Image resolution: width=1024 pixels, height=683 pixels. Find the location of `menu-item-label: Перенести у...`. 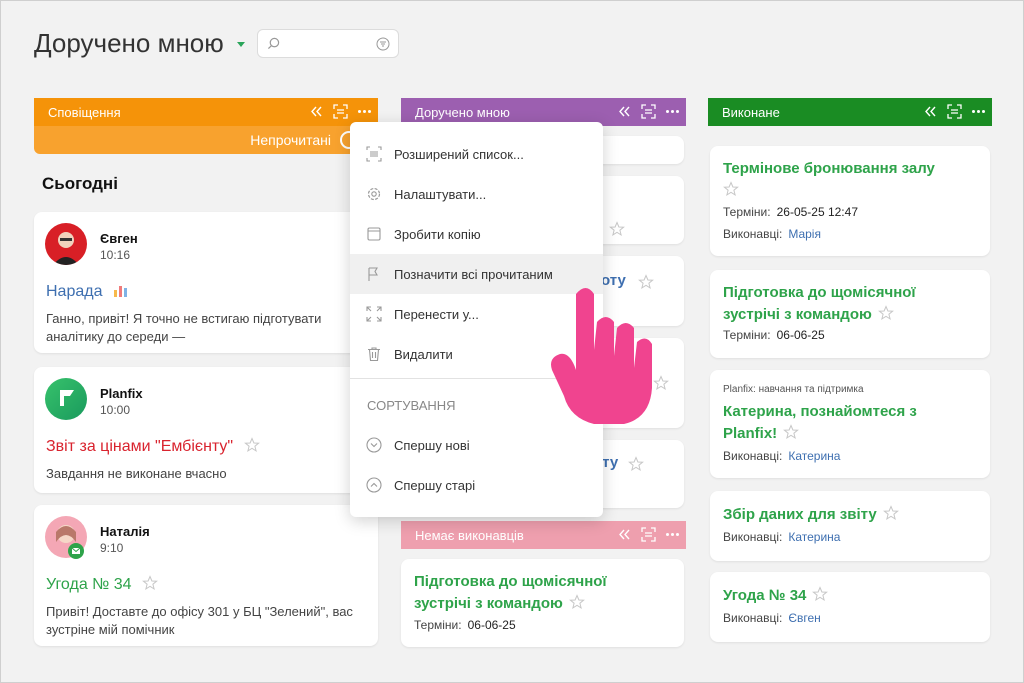

menu-item-label: Перенести у... is located at coordinates (436, 314).